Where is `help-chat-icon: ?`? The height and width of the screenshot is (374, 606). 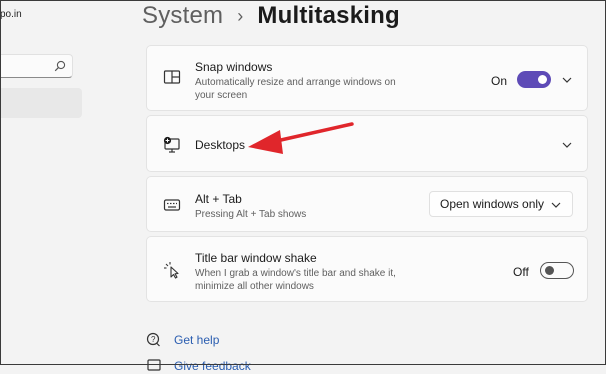 help-chat-icon: ? is located at coordinates (153, 339).